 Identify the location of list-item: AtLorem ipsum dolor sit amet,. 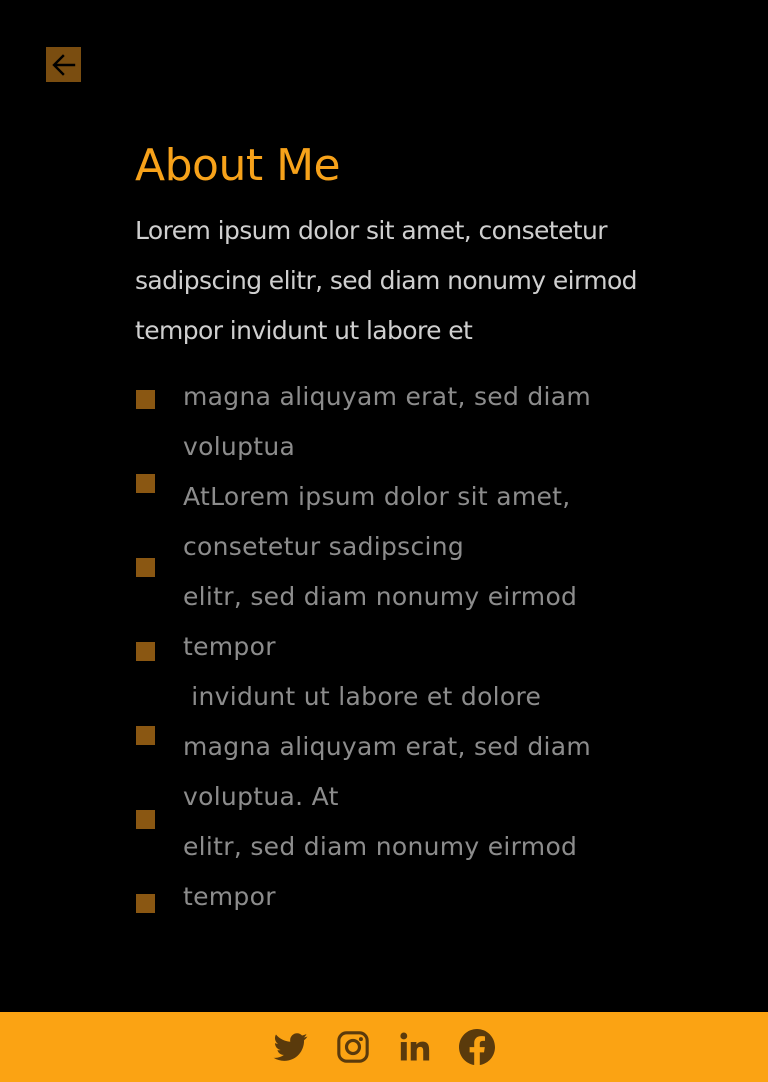
(377, 496).